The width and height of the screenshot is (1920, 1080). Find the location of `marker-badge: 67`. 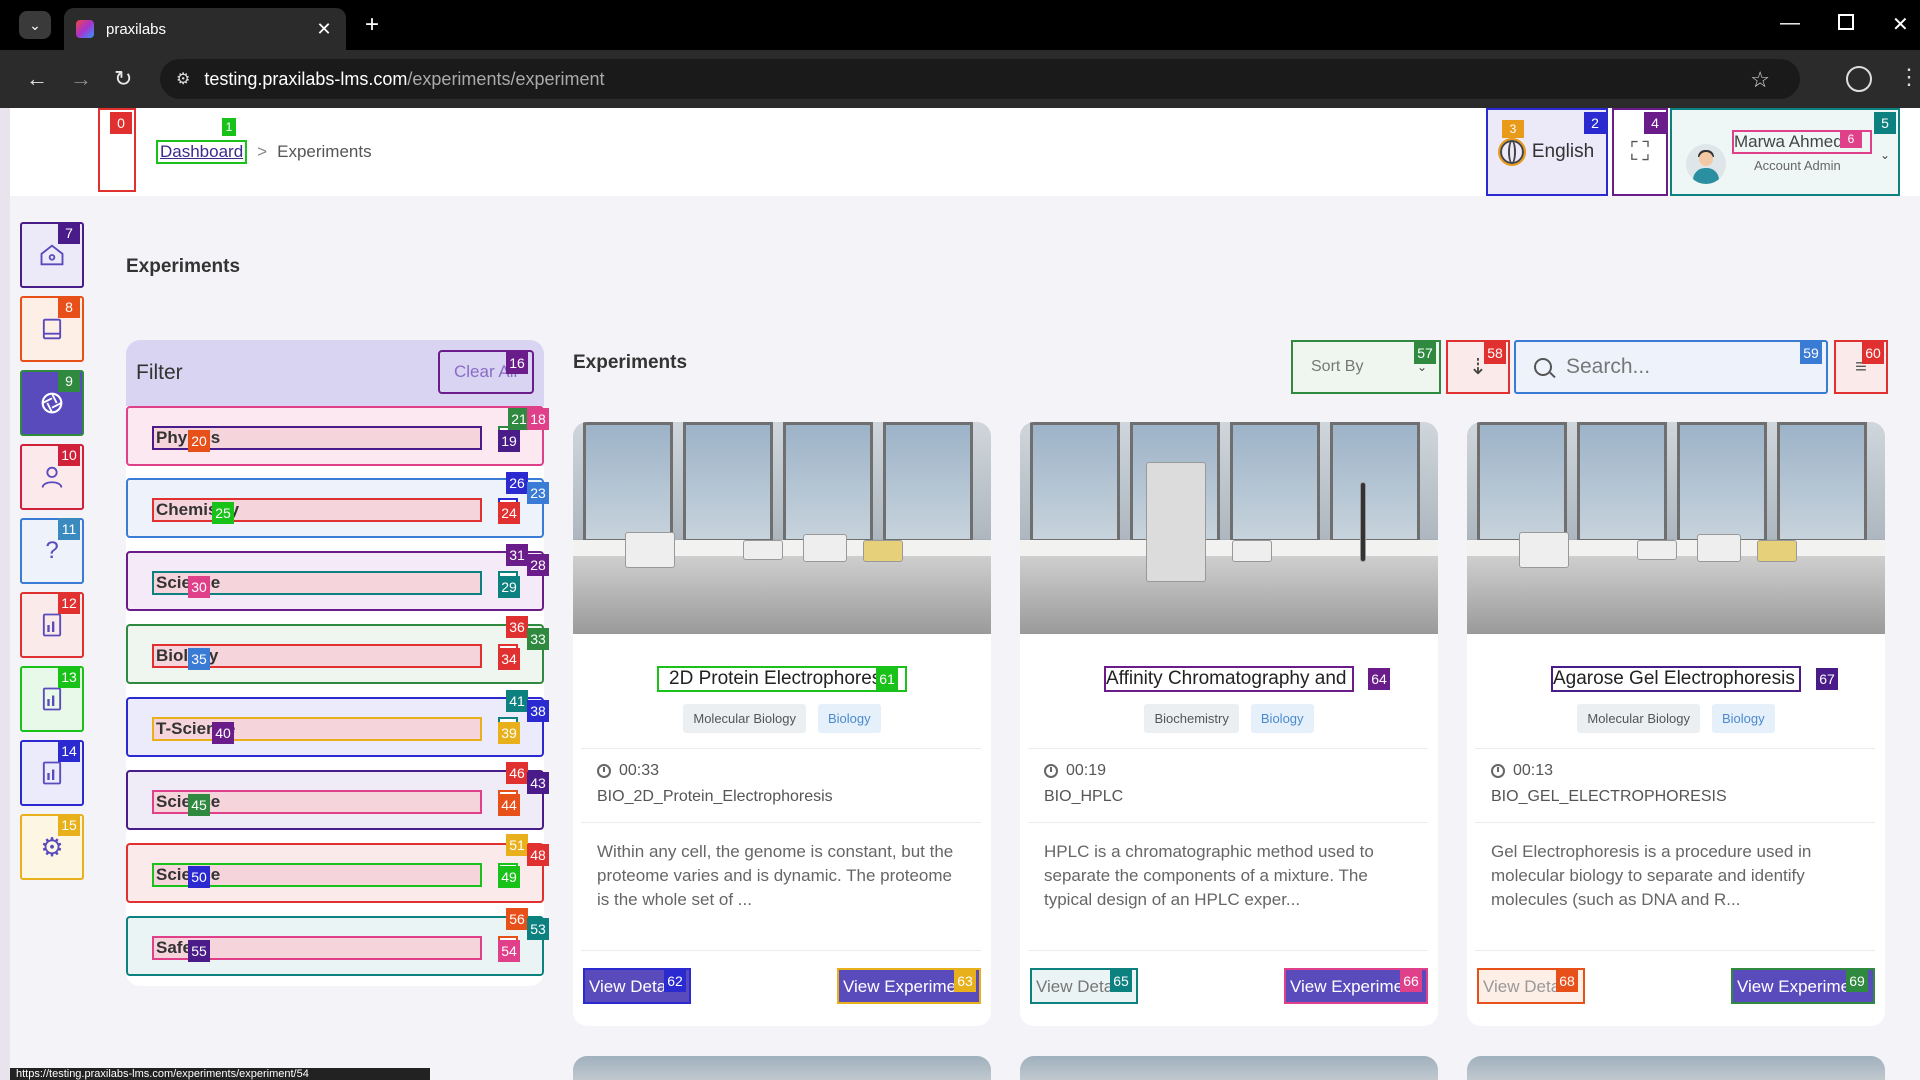

marker-badge: 67 is located at coordinates (1827, 679).